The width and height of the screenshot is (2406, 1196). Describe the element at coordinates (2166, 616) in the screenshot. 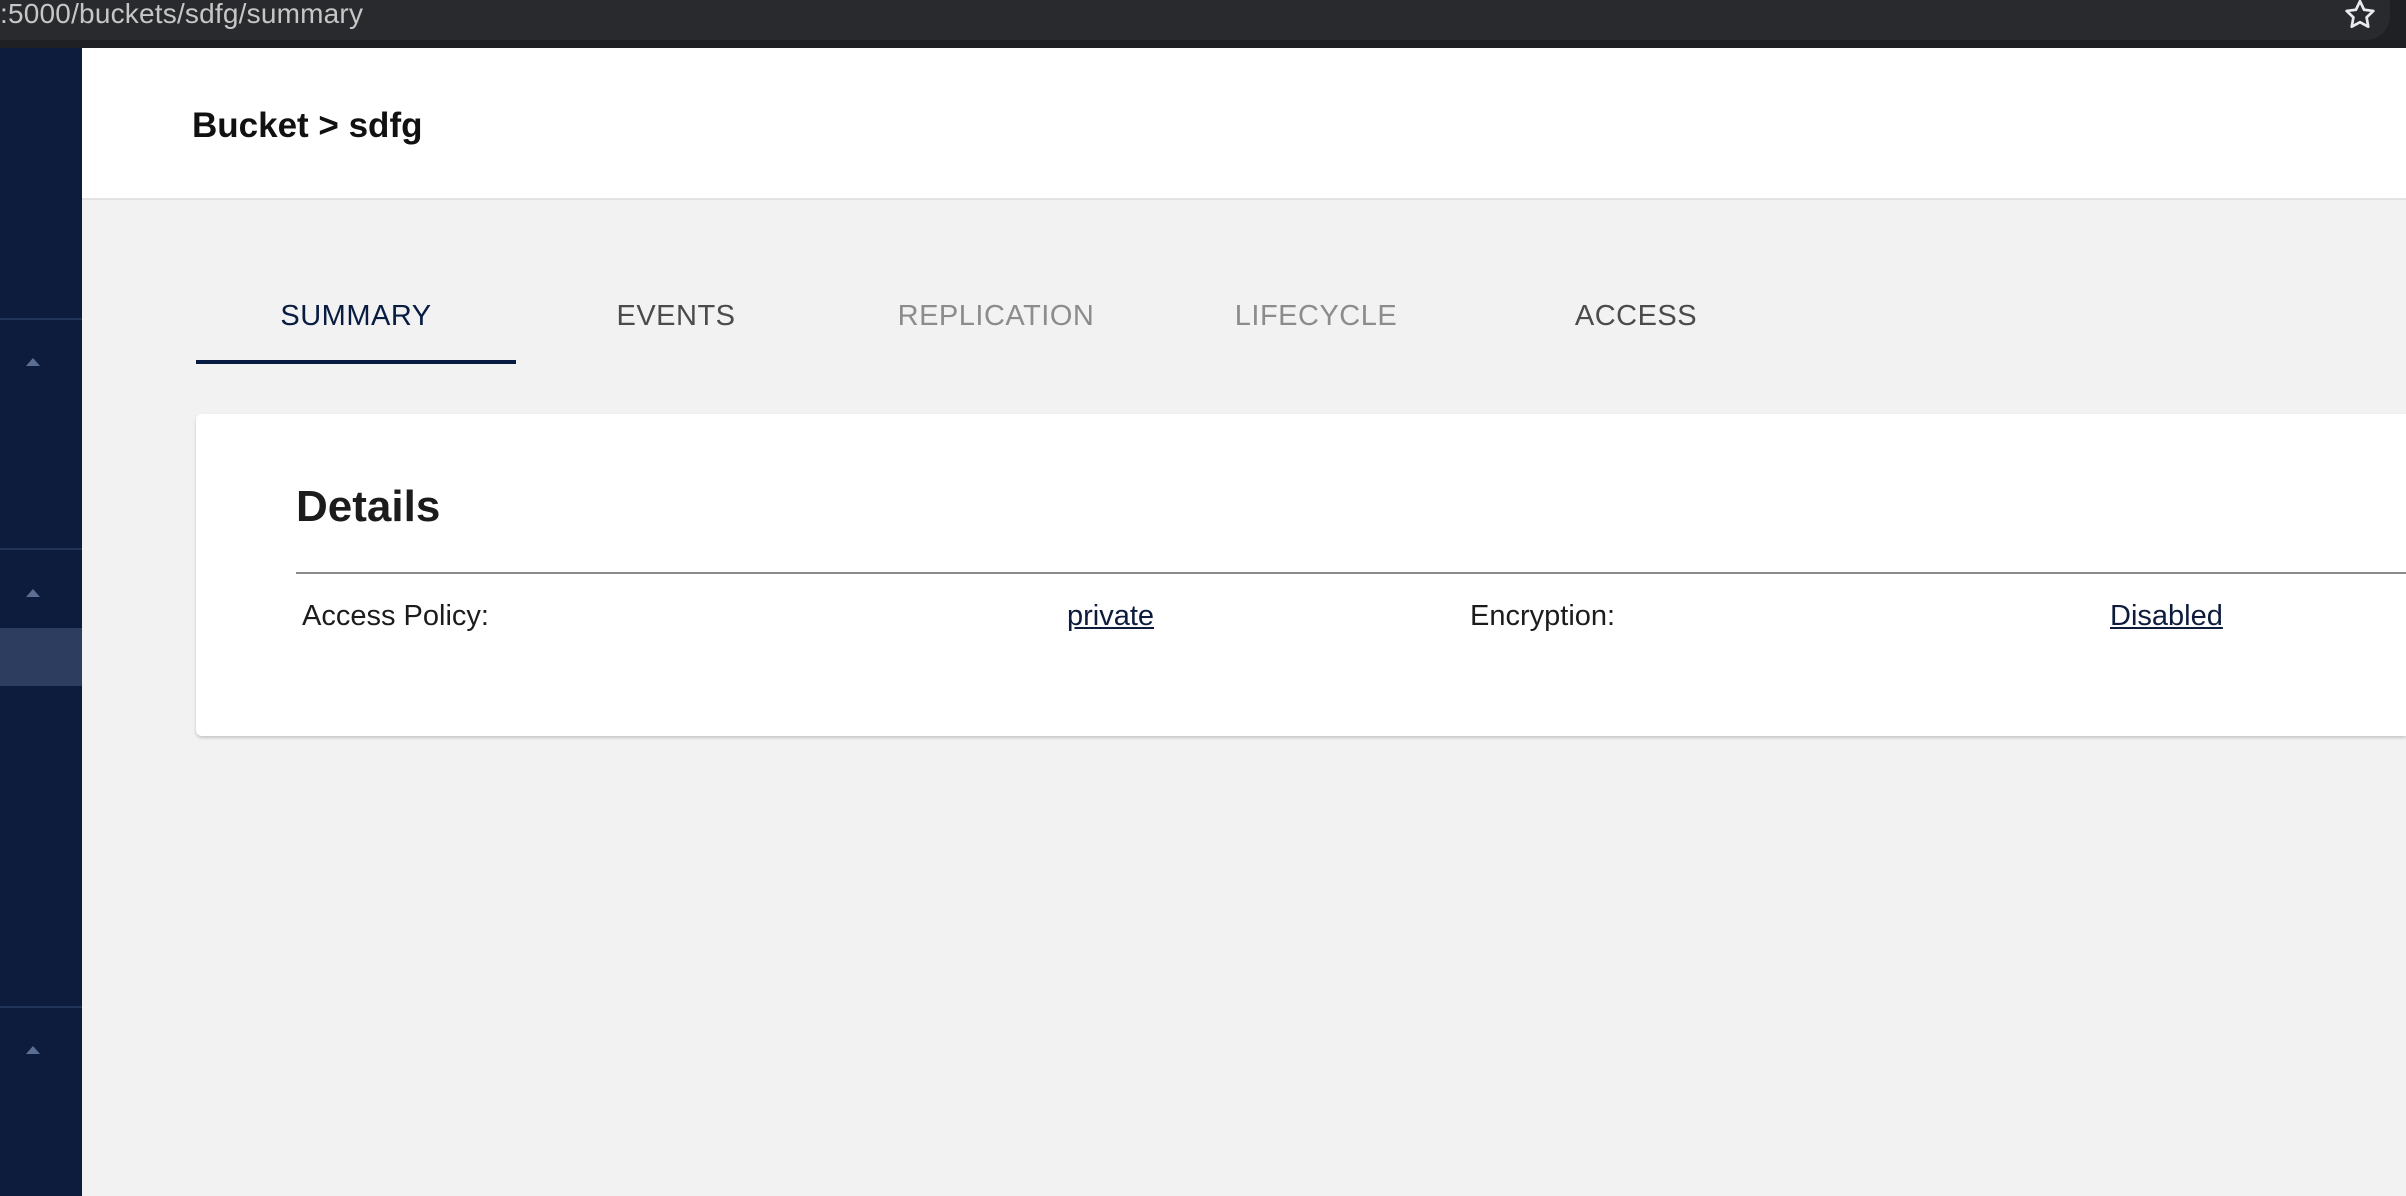

I see `encryption-link: Disabled` at that location.